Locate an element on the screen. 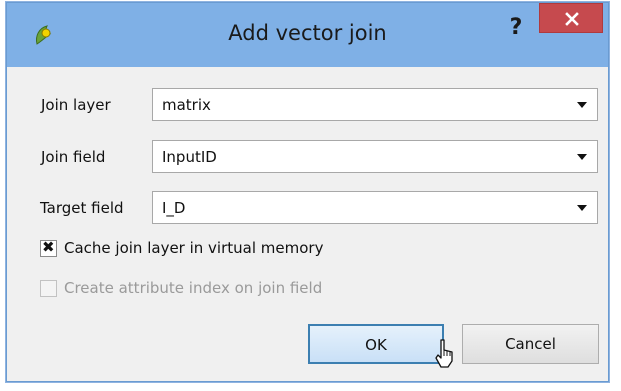  join-field-label: Join field is located at coordinates (73, 157).